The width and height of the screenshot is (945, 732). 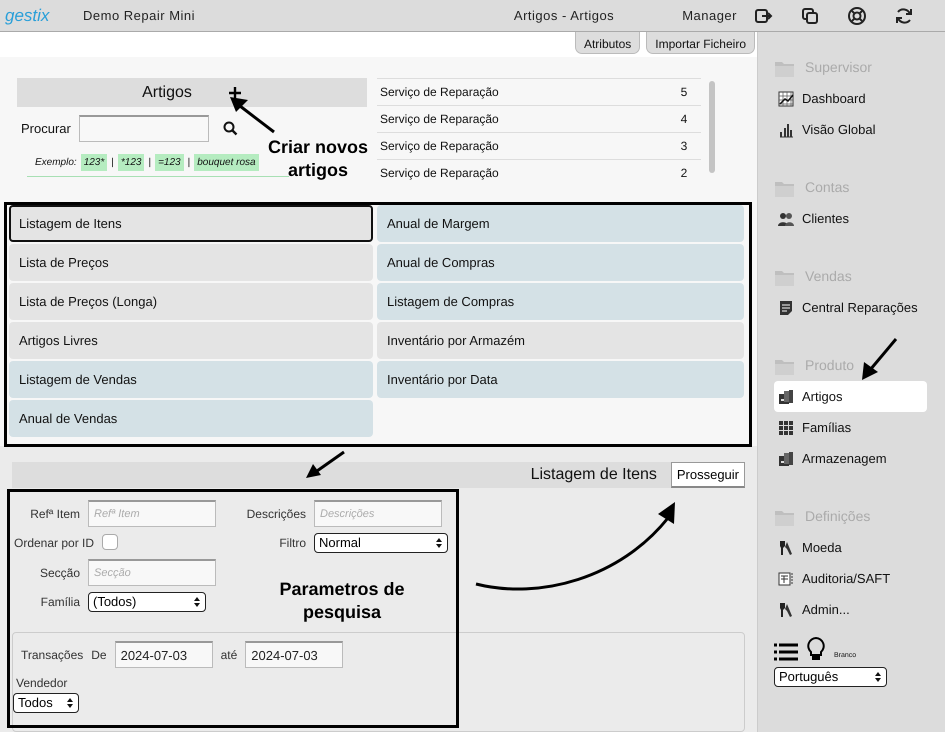 What do you see at coordinates (684, 173) in the screenshot?
I see `item-number: 2` at bounding box center [684, 173].